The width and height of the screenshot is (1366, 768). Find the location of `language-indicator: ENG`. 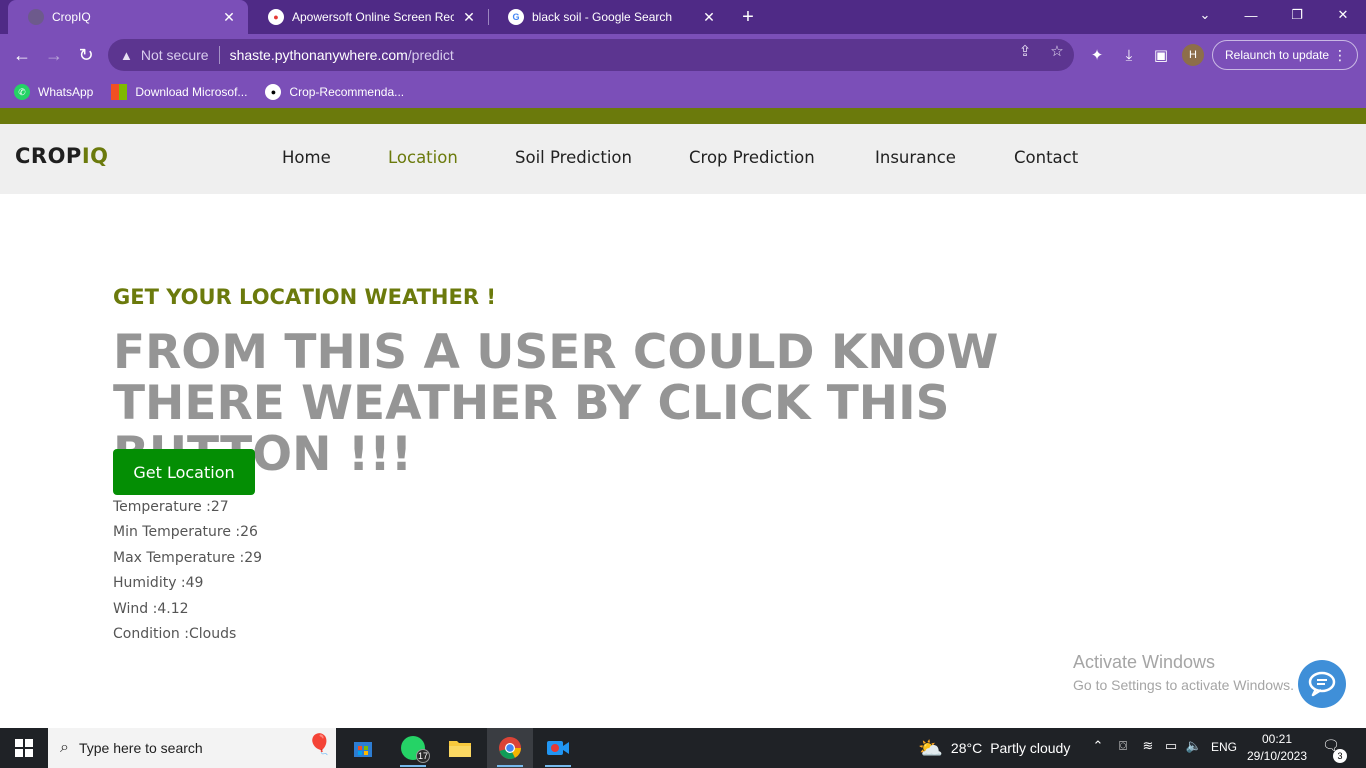

language-indicator: ENG is located at coordinates (1224, 747).